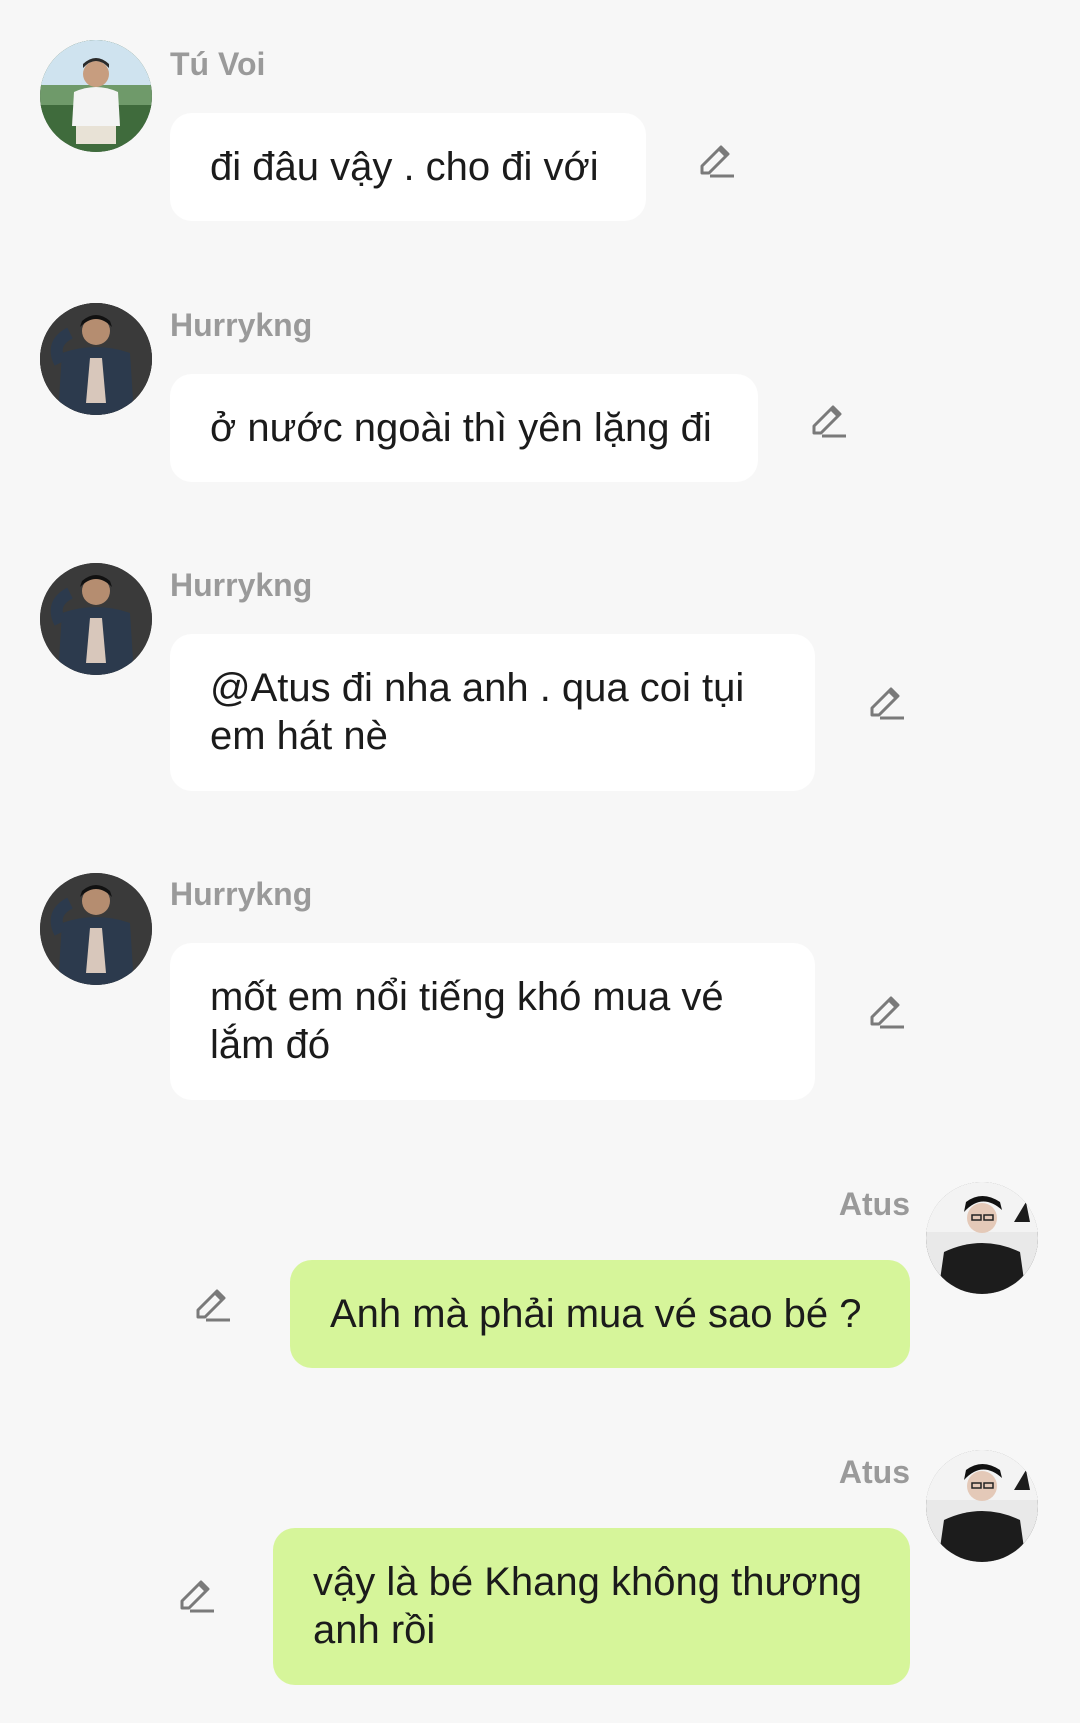 The image size is (1080, 1723). What do you see at coordinates (408, 167) in the screenshot?
I see `message-bubble: đi đâu vậy . cho đi với` at bounding box center [408, 167].